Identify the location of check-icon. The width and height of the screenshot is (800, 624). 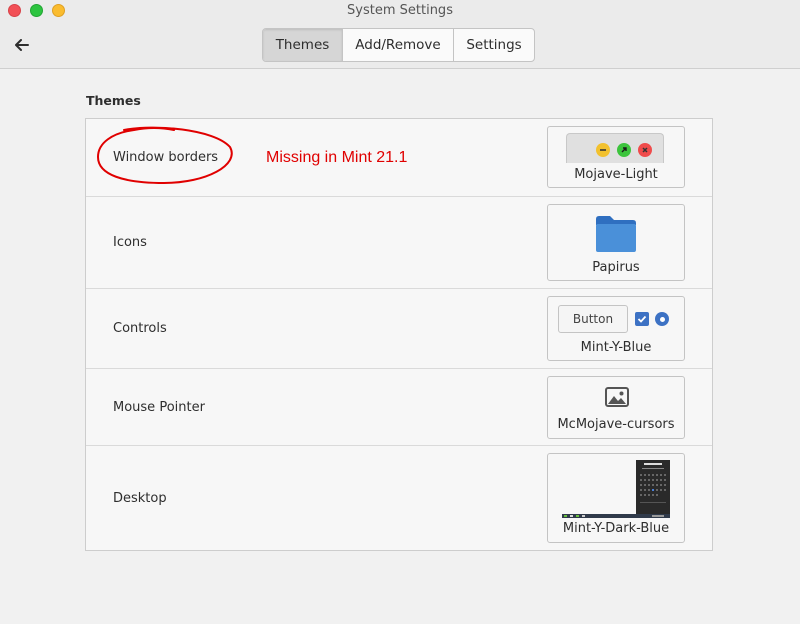
(642, 319).